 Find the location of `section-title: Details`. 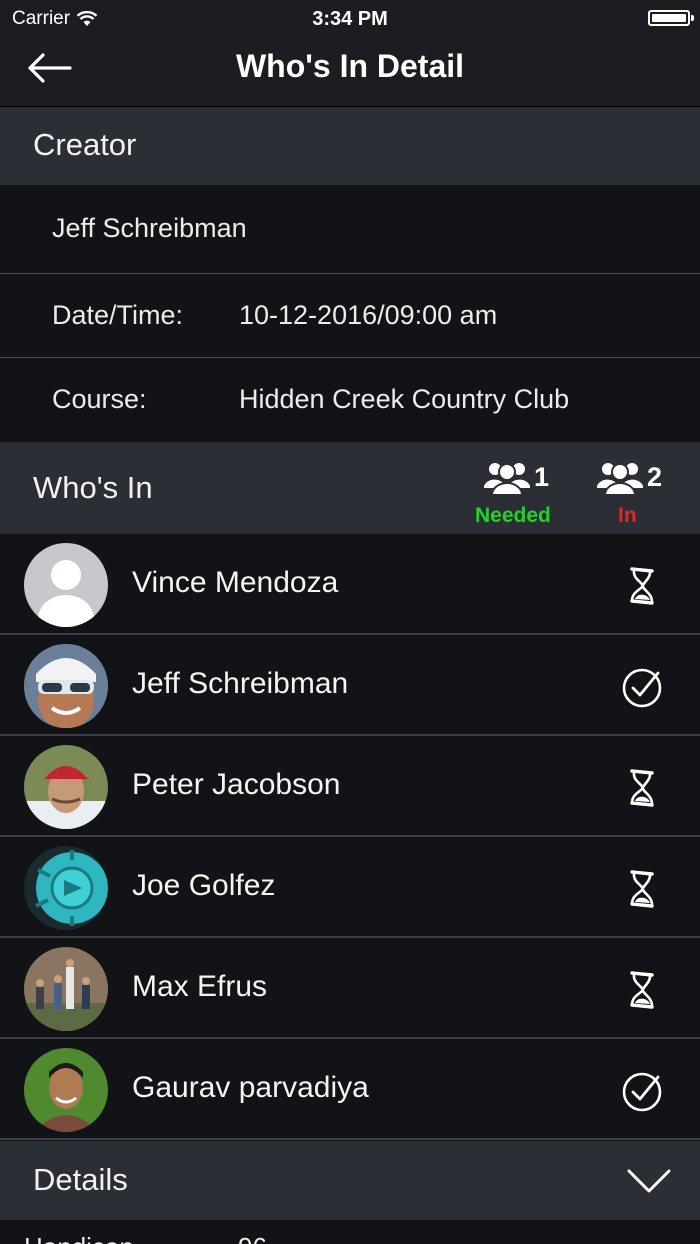

section-title: Details is located at coordinates (80, 1179).